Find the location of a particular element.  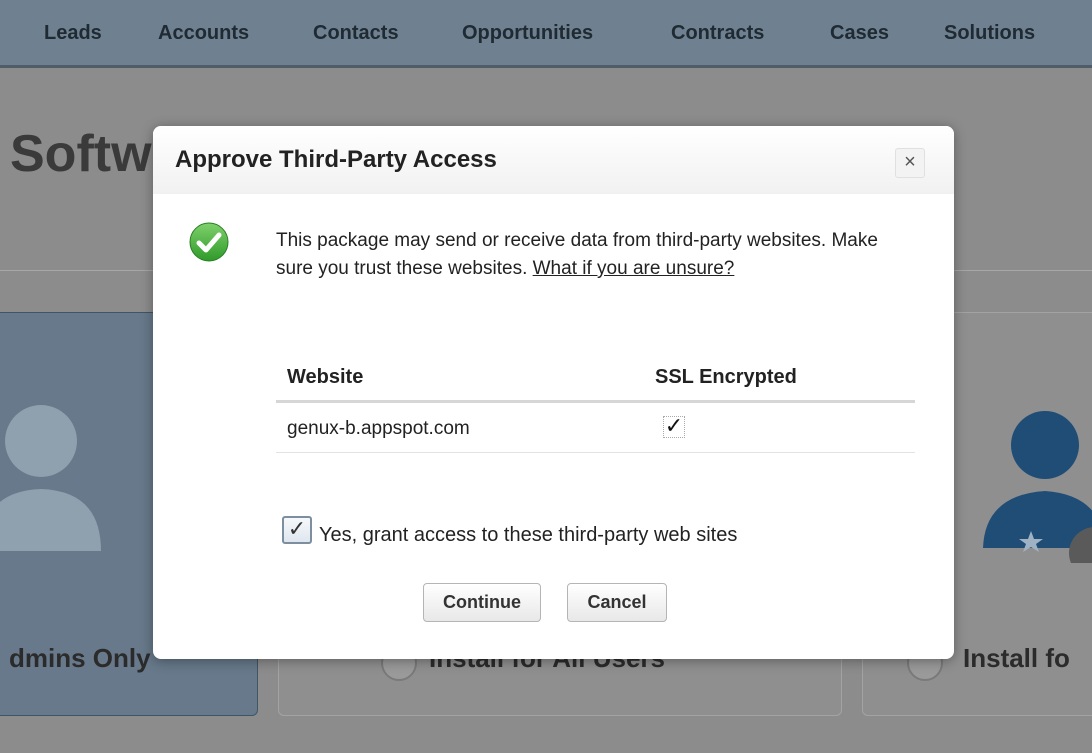

column-header-website: Website is located at coordinates (325, 377).